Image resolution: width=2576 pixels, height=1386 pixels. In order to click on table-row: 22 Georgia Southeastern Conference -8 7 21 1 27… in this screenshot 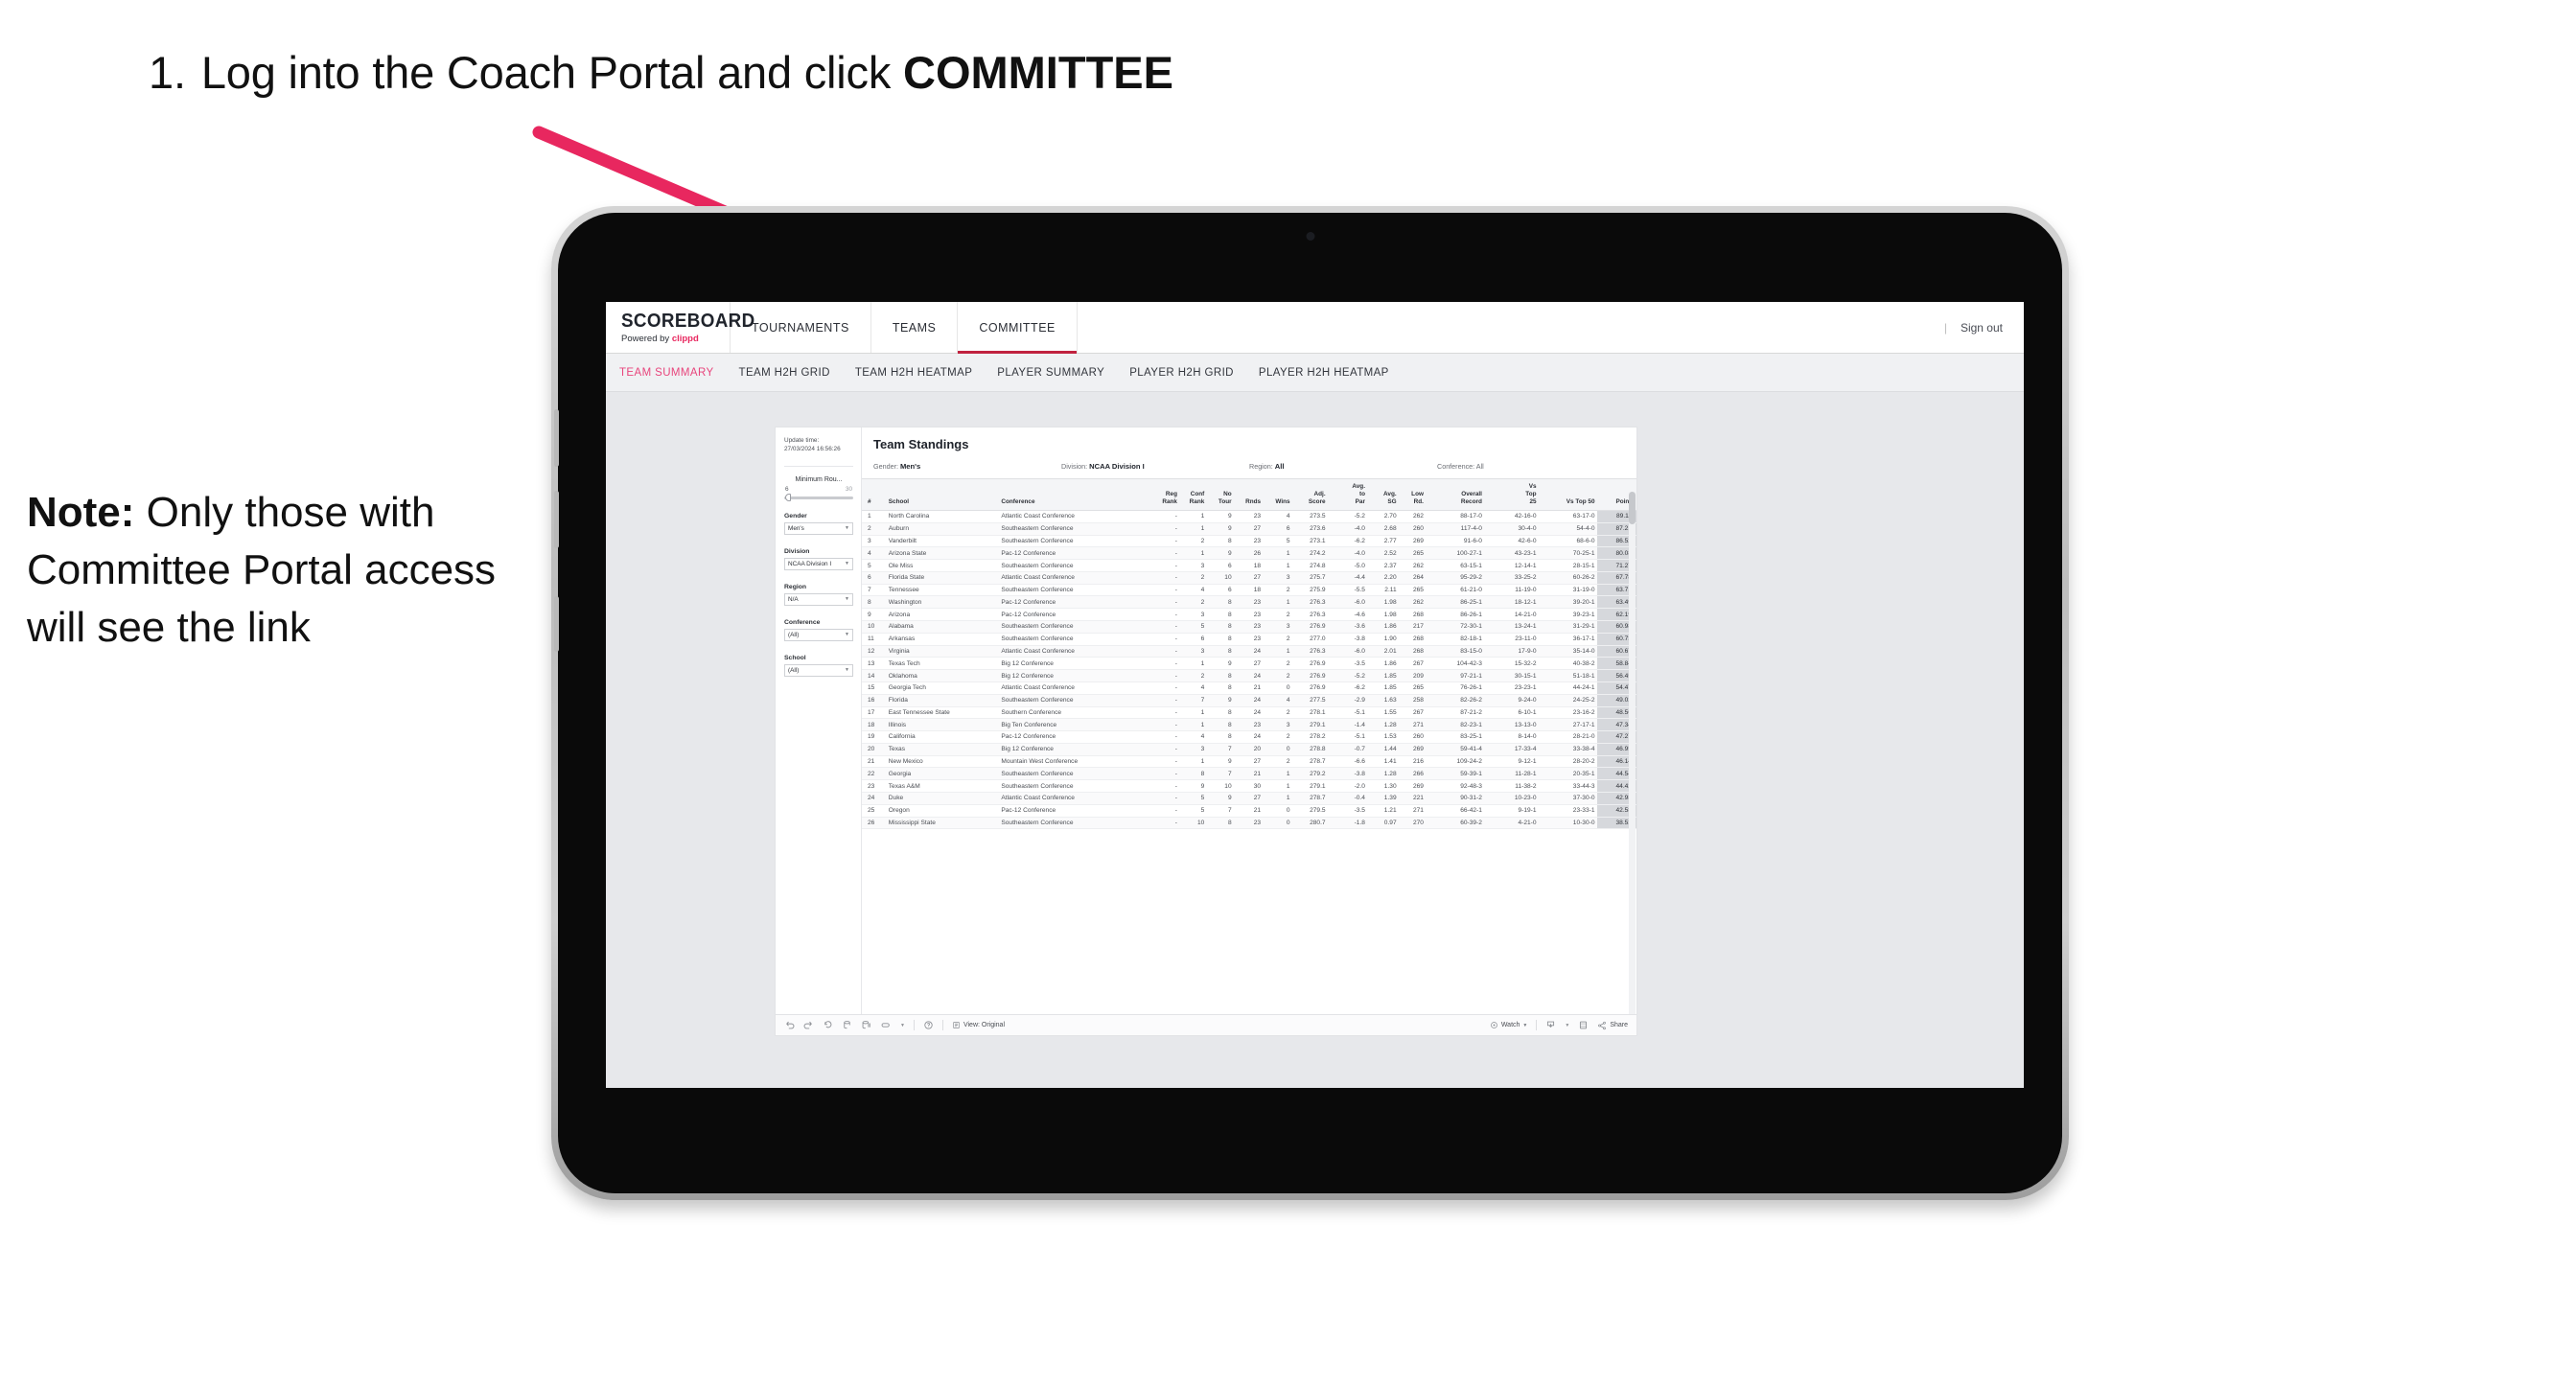, I will do `click(1249, 774)`.